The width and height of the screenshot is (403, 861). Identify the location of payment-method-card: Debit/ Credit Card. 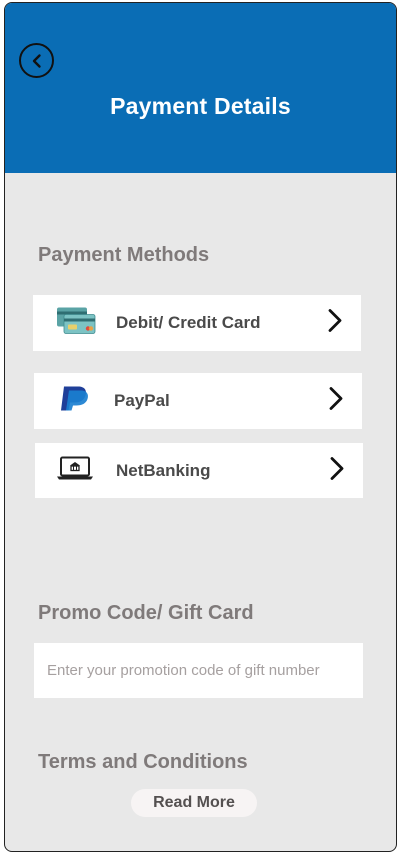
(197, 323).